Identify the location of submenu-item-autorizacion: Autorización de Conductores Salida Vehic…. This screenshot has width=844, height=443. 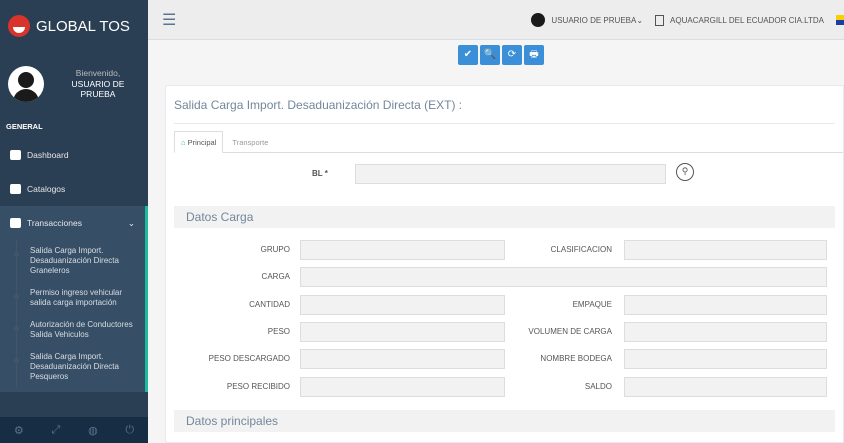
(72, 330).